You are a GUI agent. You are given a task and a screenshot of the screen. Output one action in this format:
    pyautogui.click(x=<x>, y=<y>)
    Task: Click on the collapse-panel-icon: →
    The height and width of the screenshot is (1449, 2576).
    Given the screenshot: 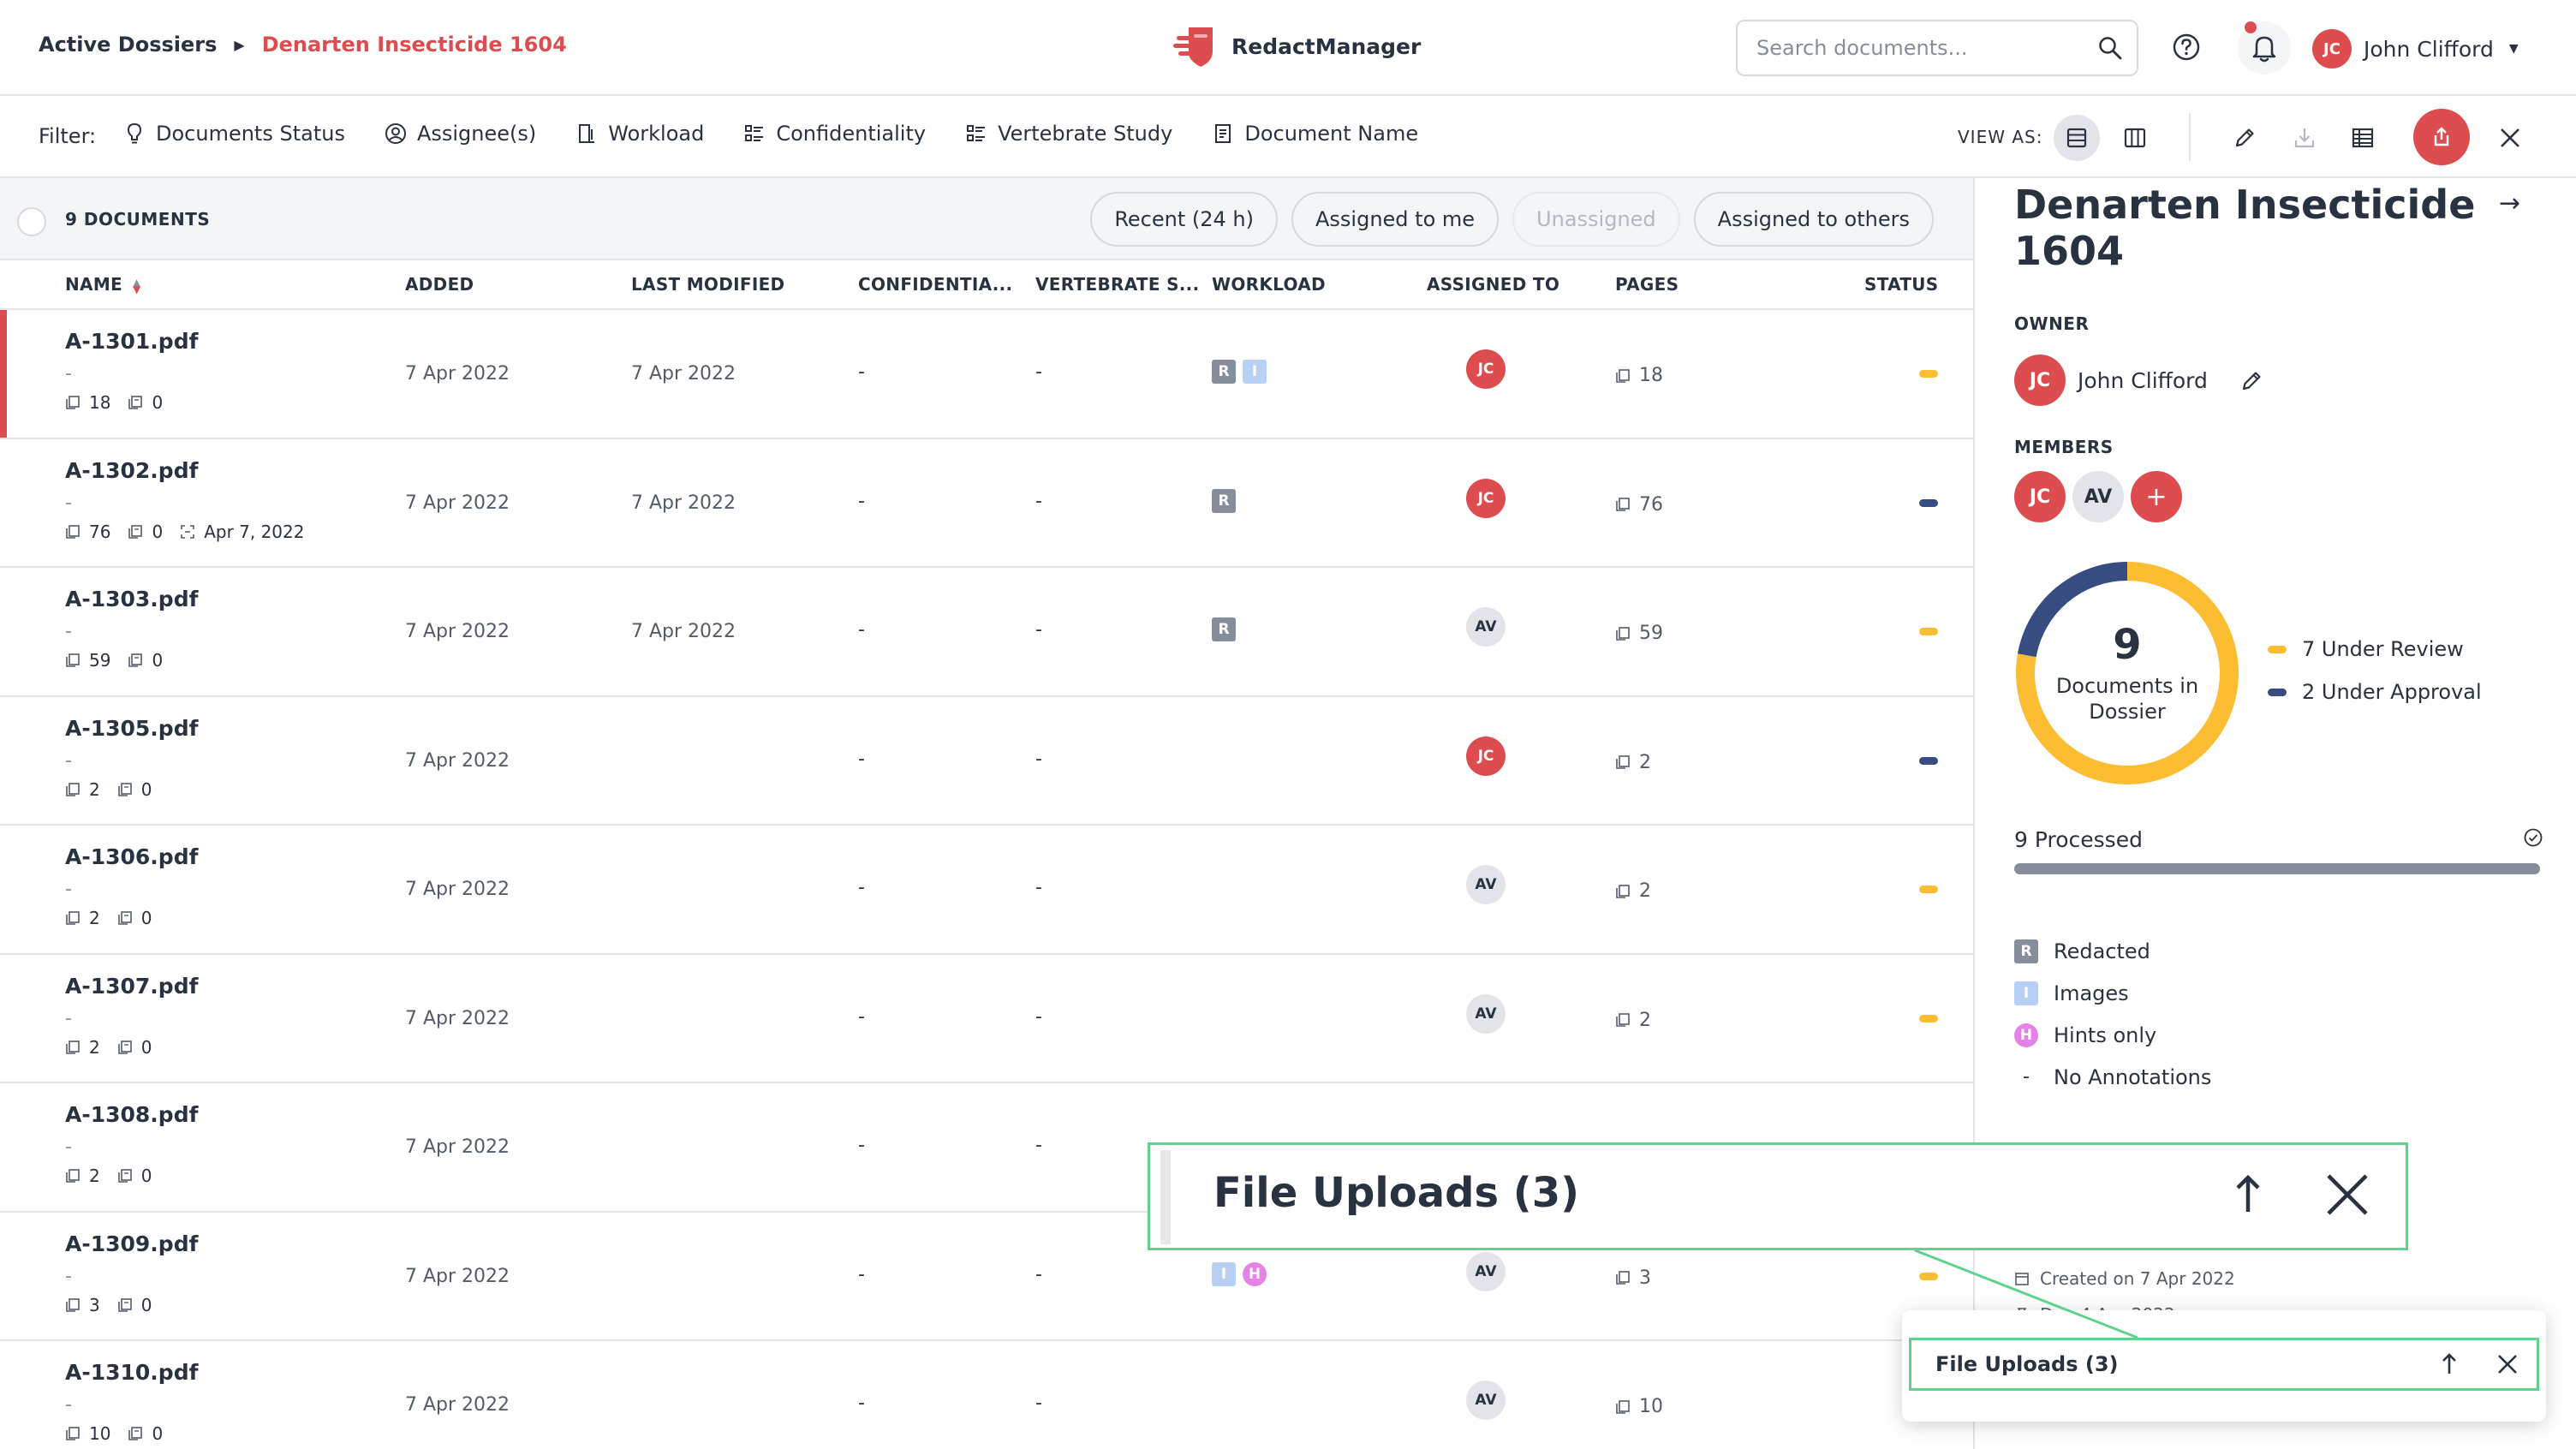 What is the action you would take?
    pyautogui.click(x=2509, y=203)
    